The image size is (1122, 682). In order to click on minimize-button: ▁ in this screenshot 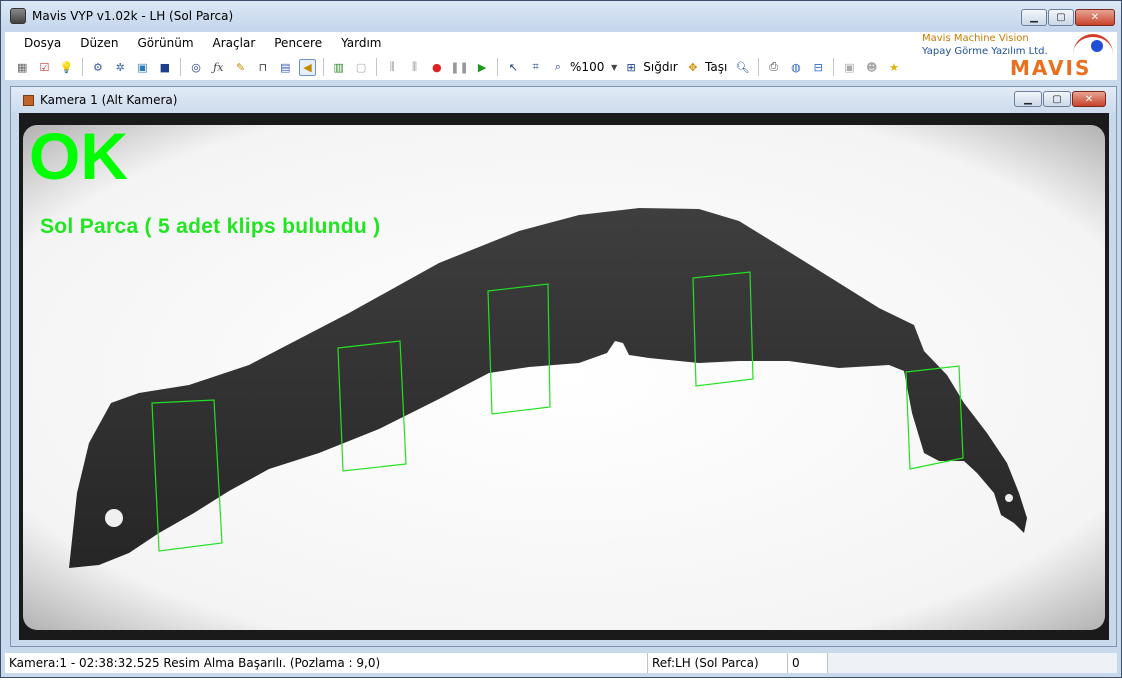, I will do `click(1034, 17)`.